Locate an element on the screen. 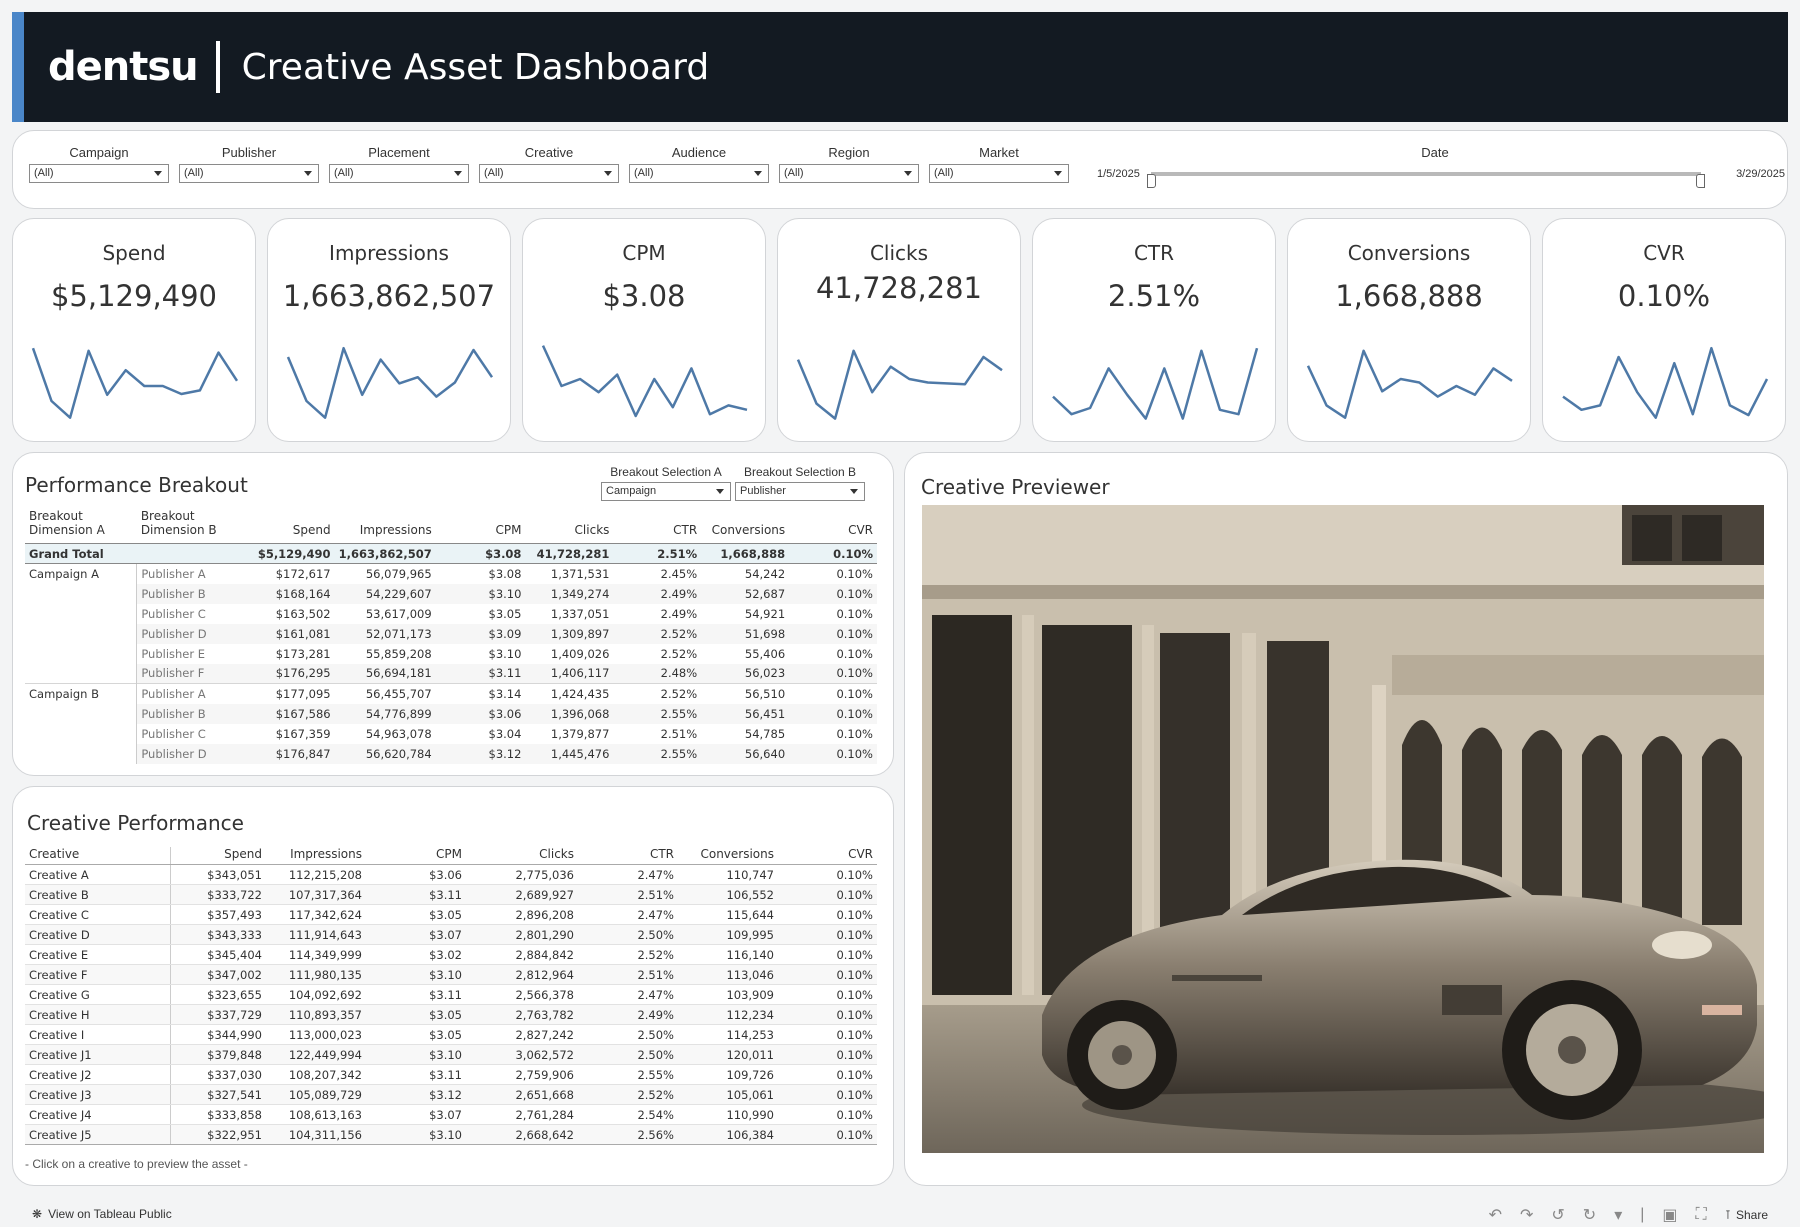 Image resolution: width=1800 pixels, height=1227 pixels. kpi-label: Impressions is located at coordinates (389, 253).